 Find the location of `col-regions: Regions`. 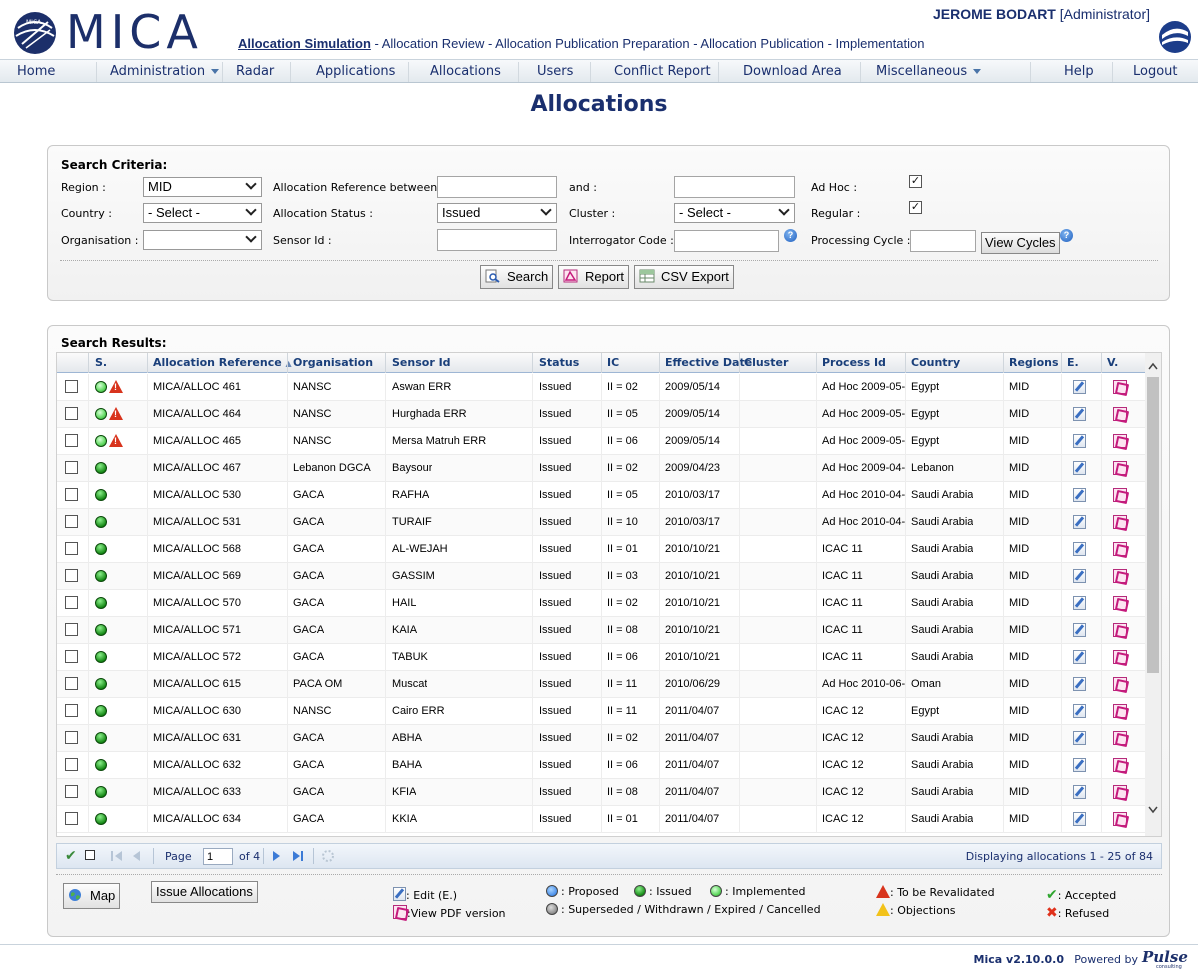

col-regions: Regions is located at coordinates (1034, 362).